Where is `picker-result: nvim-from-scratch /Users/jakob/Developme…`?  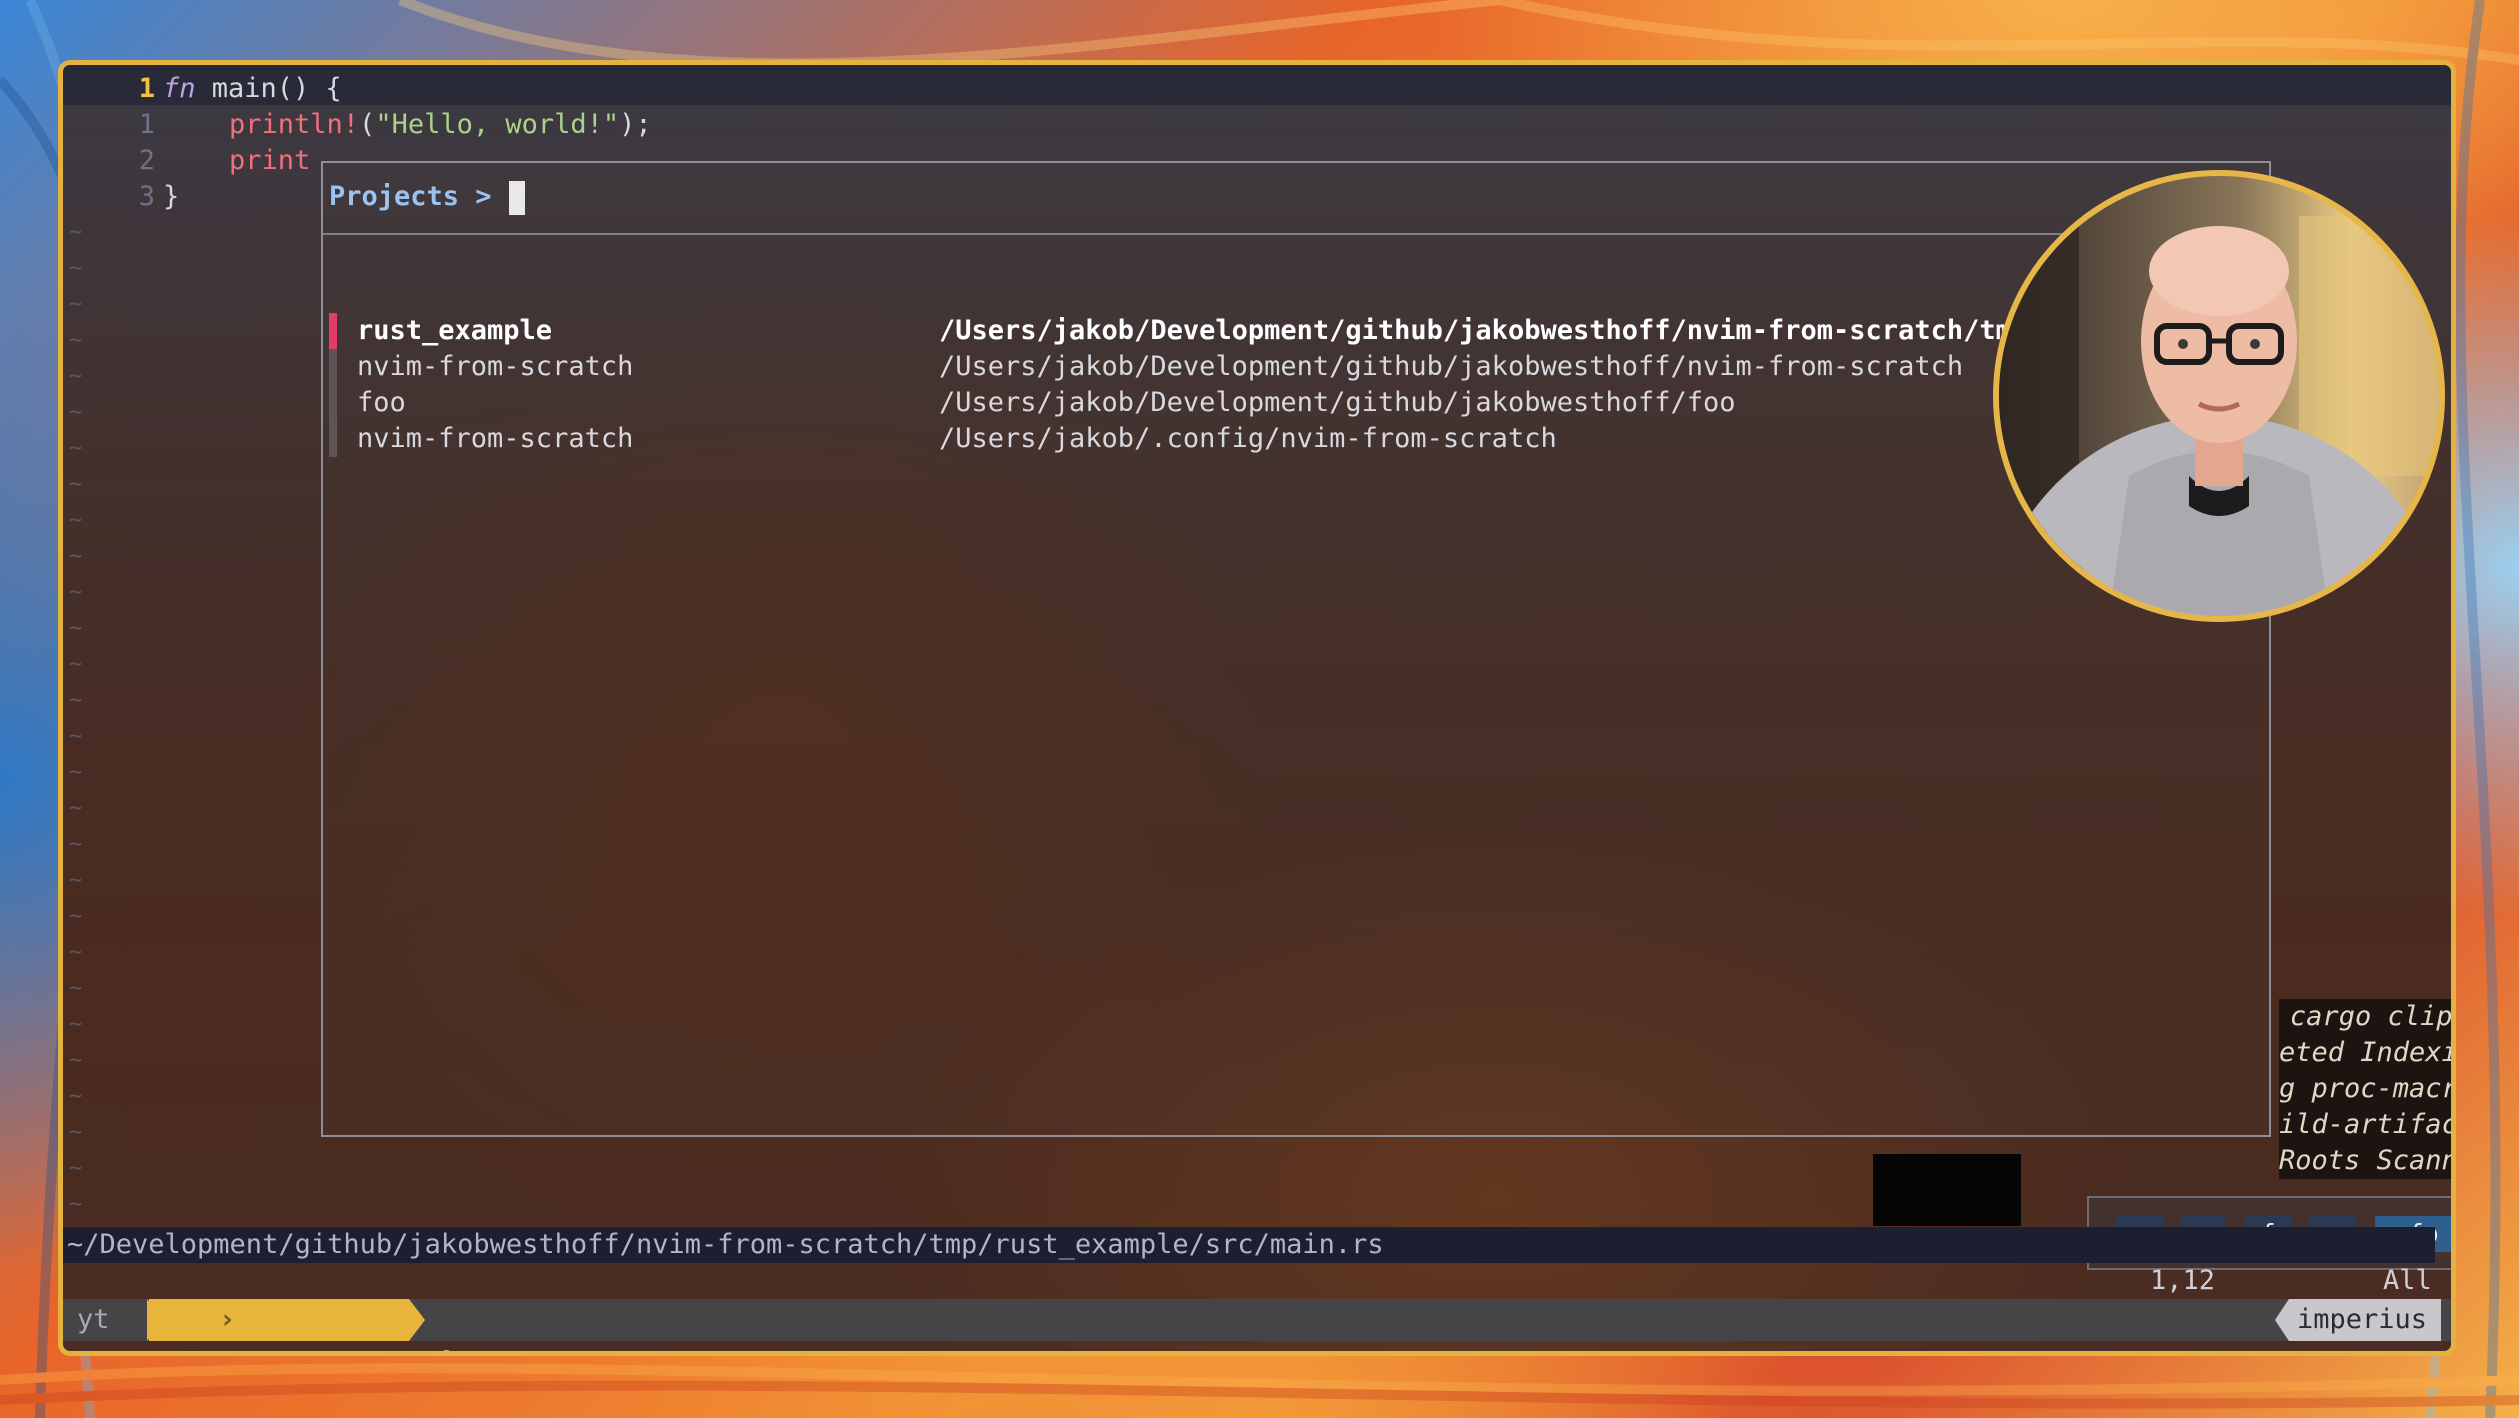
picker-result: nvim-from-scratch /Users/jakob/Developme… is located at coordinates (1299, 367).